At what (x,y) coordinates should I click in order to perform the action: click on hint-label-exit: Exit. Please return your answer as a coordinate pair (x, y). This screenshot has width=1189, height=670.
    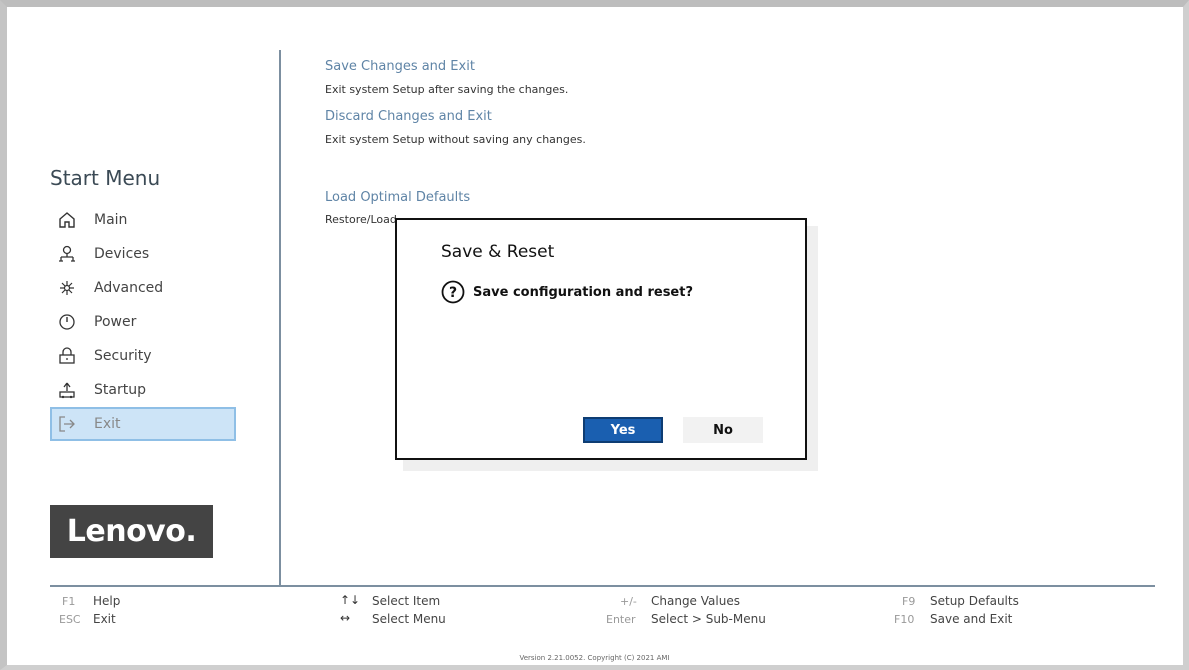
    Looking at the image, I should click on (104, 619).